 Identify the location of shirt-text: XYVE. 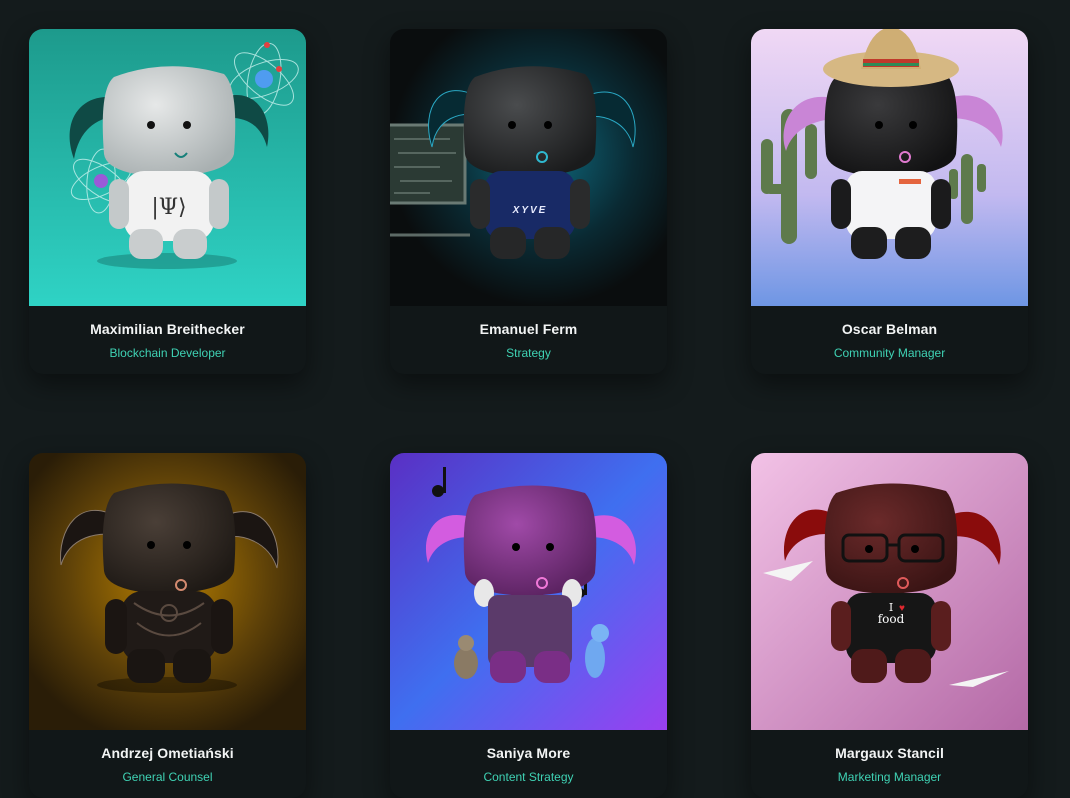
(530, 210).